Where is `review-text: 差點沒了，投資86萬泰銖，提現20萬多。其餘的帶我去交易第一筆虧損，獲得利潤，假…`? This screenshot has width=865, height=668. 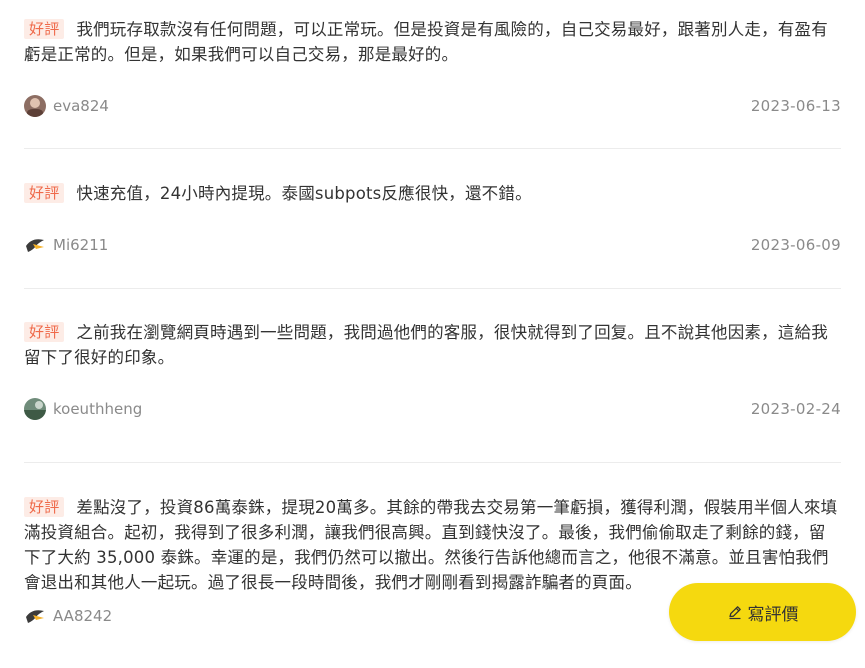 review-text: 差點沒了，投資86萬泰銖，提現20萬多。其餘的帶我去交易第一筆虧損，獲得利潤，假… is located at coordinates (431, 545).